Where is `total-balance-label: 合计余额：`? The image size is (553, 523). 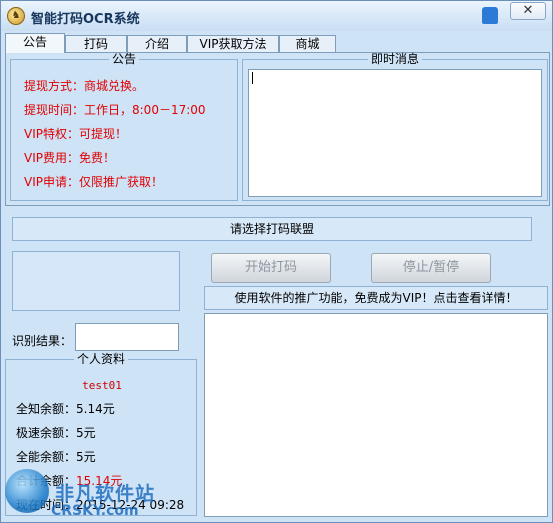 total-balance-label: 合计余额： is located at coordinates (46, 481).